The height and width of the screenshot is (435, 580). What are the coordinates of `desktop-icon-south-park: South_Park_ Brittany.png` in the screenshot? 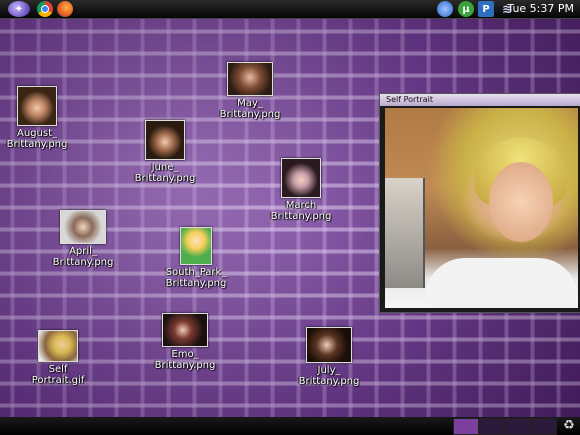 It's located at (196, 258).